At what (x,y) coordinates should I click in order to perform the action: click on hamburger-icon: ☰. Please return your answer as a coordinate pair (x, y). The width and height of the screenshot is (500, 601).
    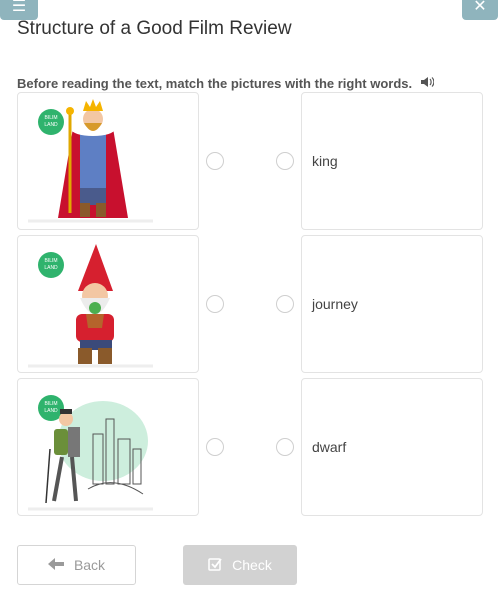
    Looking at the image, I should click on (19, 7).